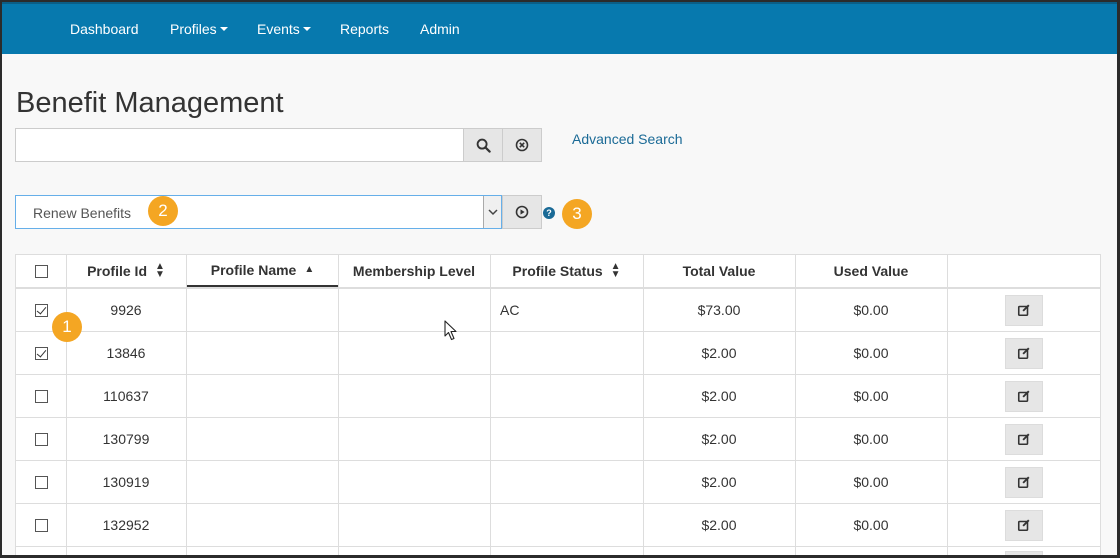  Describe the element at coordinates (490, 405) in the screenshot. I see `column-divider` at that location.